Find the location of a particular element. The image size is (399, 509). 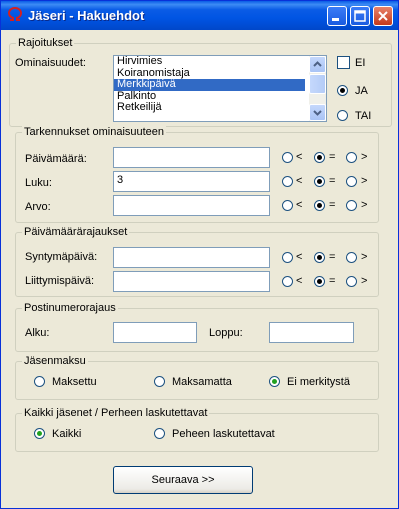

luku-label: Luku: is located at coordinates (38, 183).